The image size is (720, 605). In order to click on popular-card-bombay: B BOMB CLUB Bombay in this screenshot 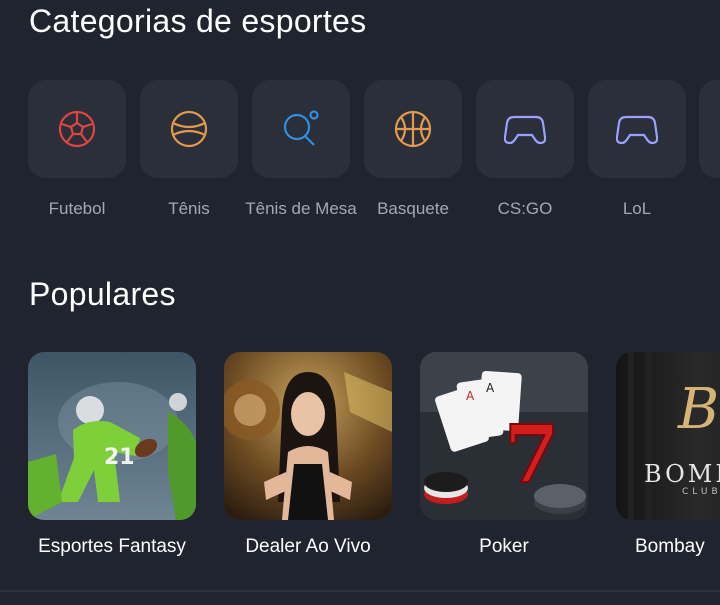, I will do `click(668, 455)`.